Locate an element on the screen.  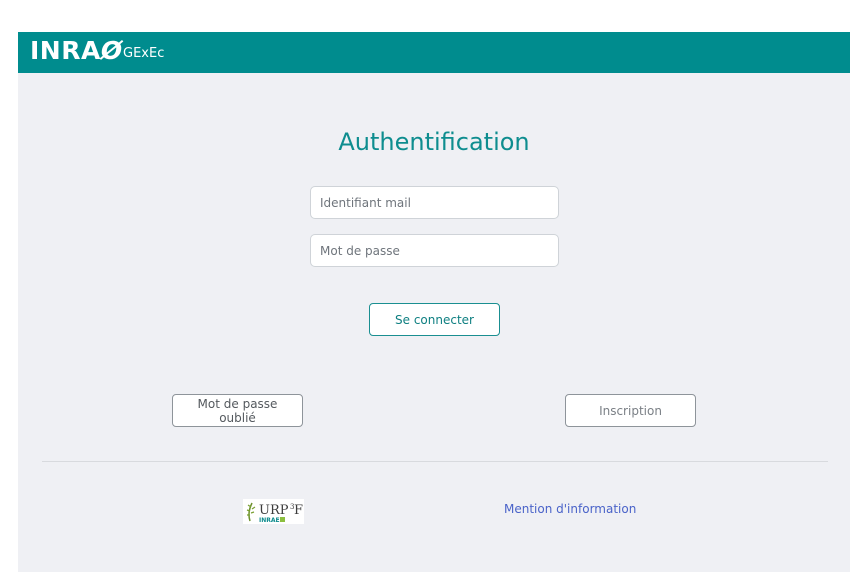
signup-button: Inscription is located at coordinates (630, 410).